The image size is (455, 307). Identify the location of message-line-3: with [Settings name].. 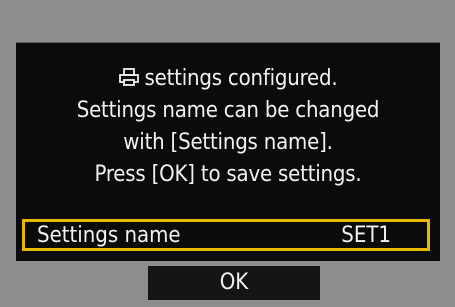
(228, 142).